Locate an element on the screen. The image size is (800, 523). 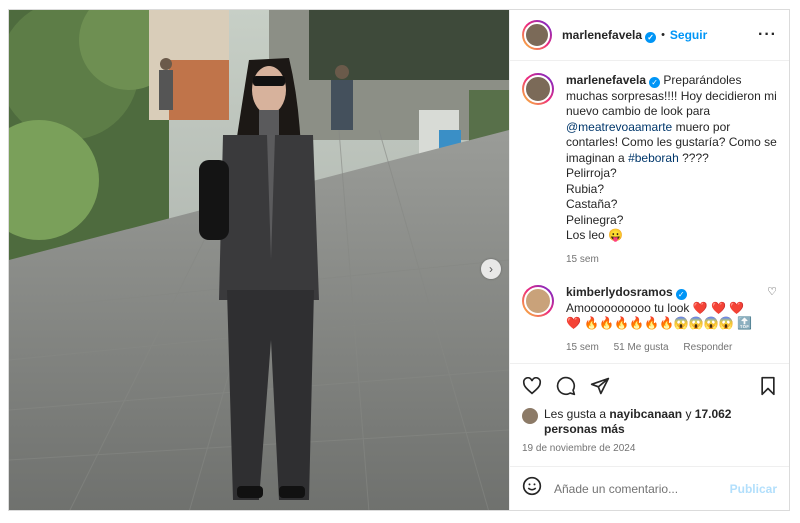
heart-icon is located at coordinates (532, 385).